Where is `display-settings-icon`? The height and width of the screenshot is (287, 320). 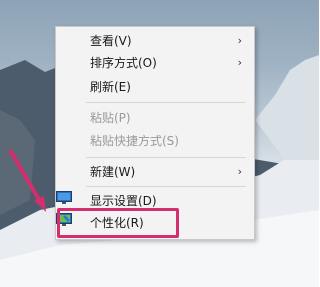
display-settings-icon is located at coordinates (64, 197).